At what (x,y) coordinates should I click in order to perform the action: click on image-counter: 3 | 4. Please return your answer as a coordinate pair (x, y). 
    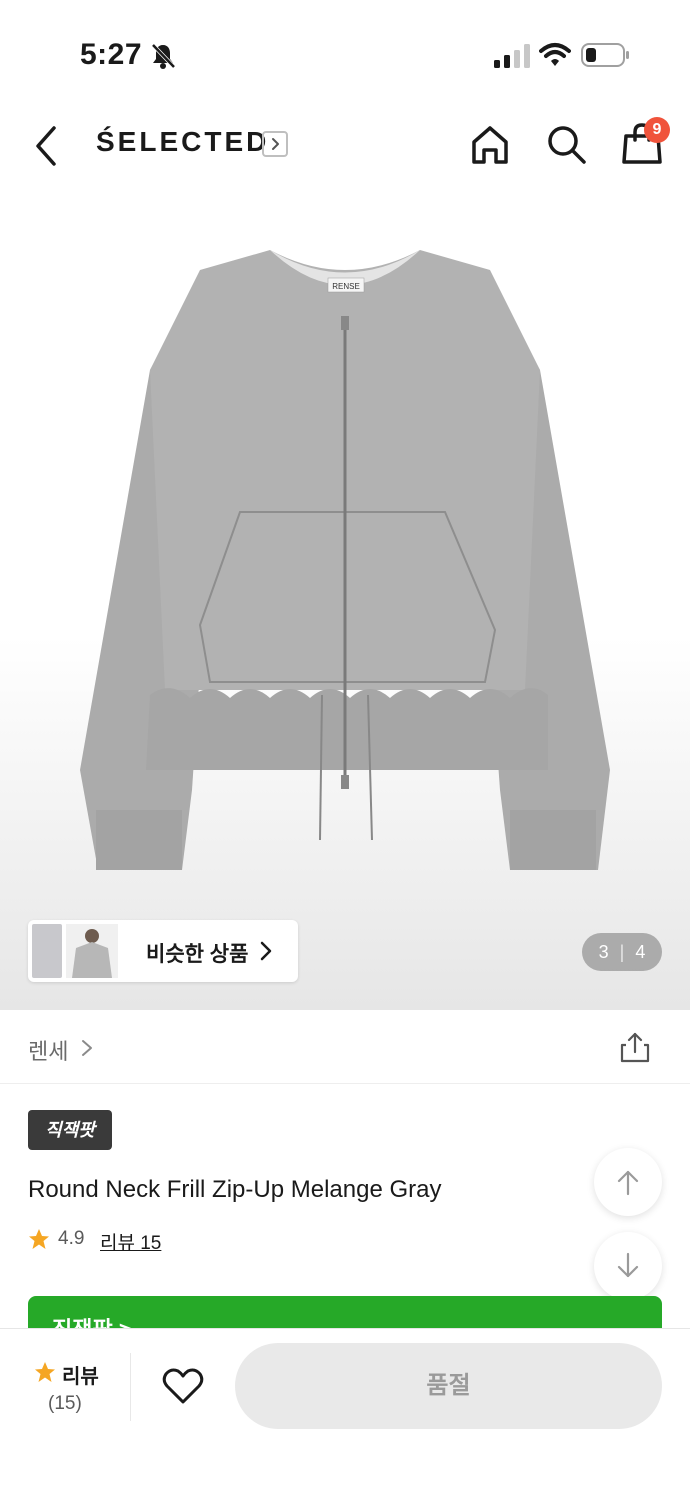
    Looking at the image, I should click on (622, 952).